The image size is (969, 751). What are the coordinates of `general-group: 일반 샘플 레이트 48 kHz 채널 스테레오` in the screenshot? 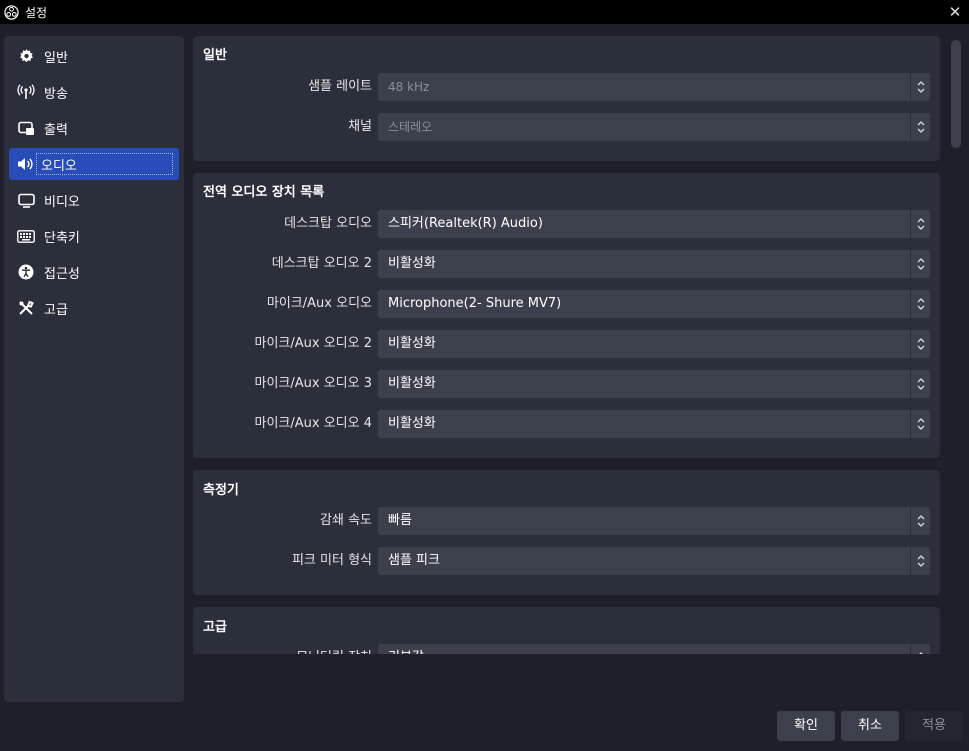 It's located at (566, 98).